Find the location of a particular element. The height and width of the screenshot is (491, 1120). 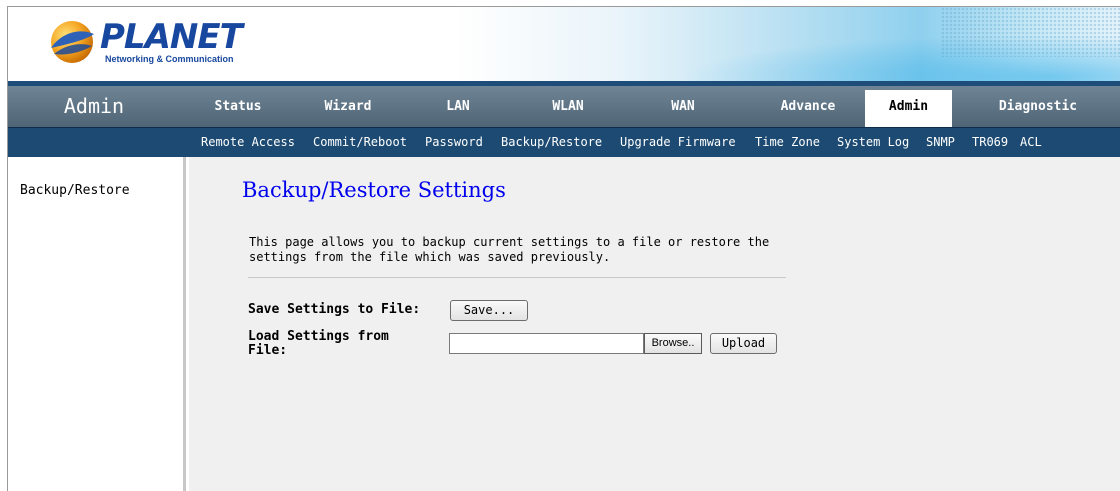

subnav-snmp: SNMP is located at coordinates (940, 143).